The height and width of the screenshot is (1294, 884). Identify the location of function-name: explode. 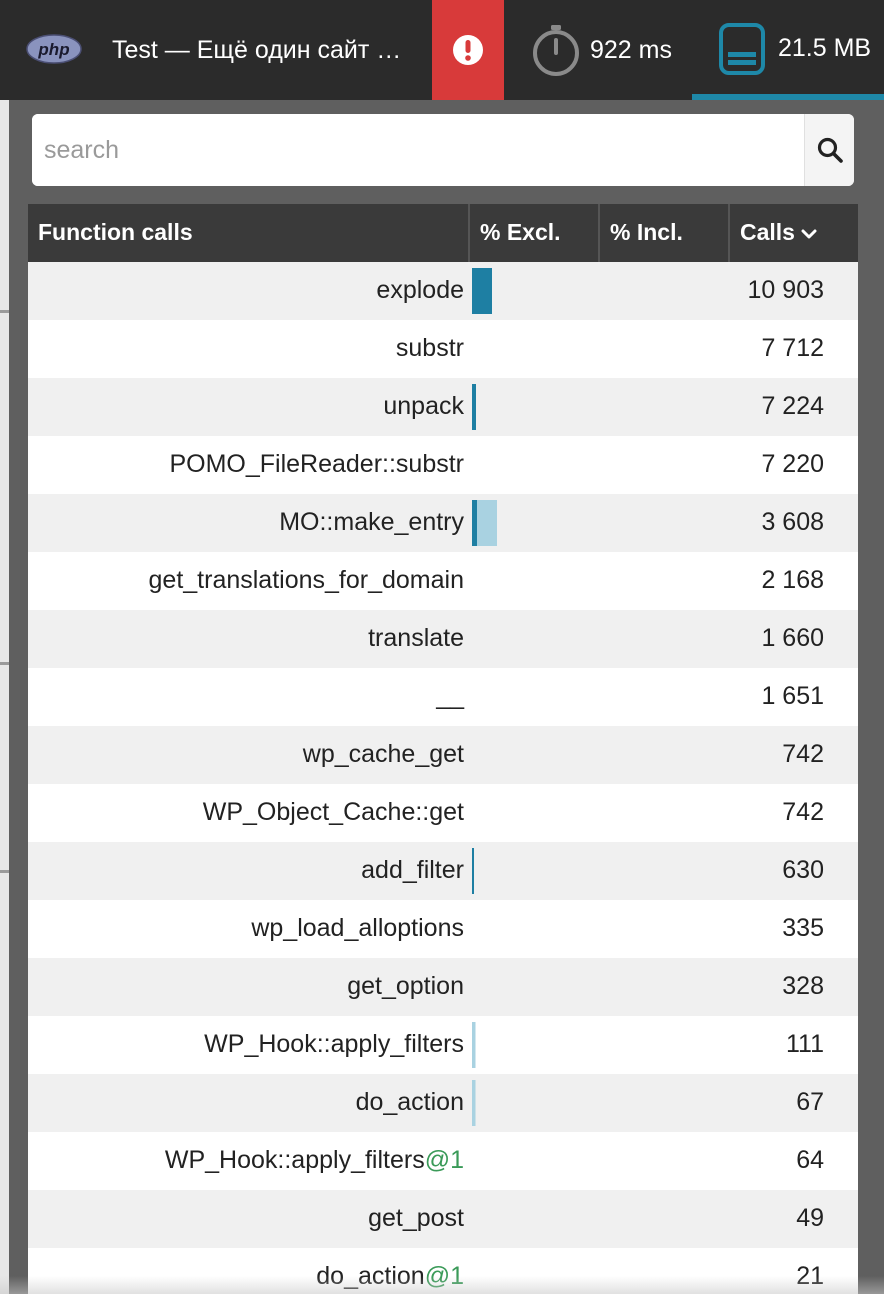
(420, 290).